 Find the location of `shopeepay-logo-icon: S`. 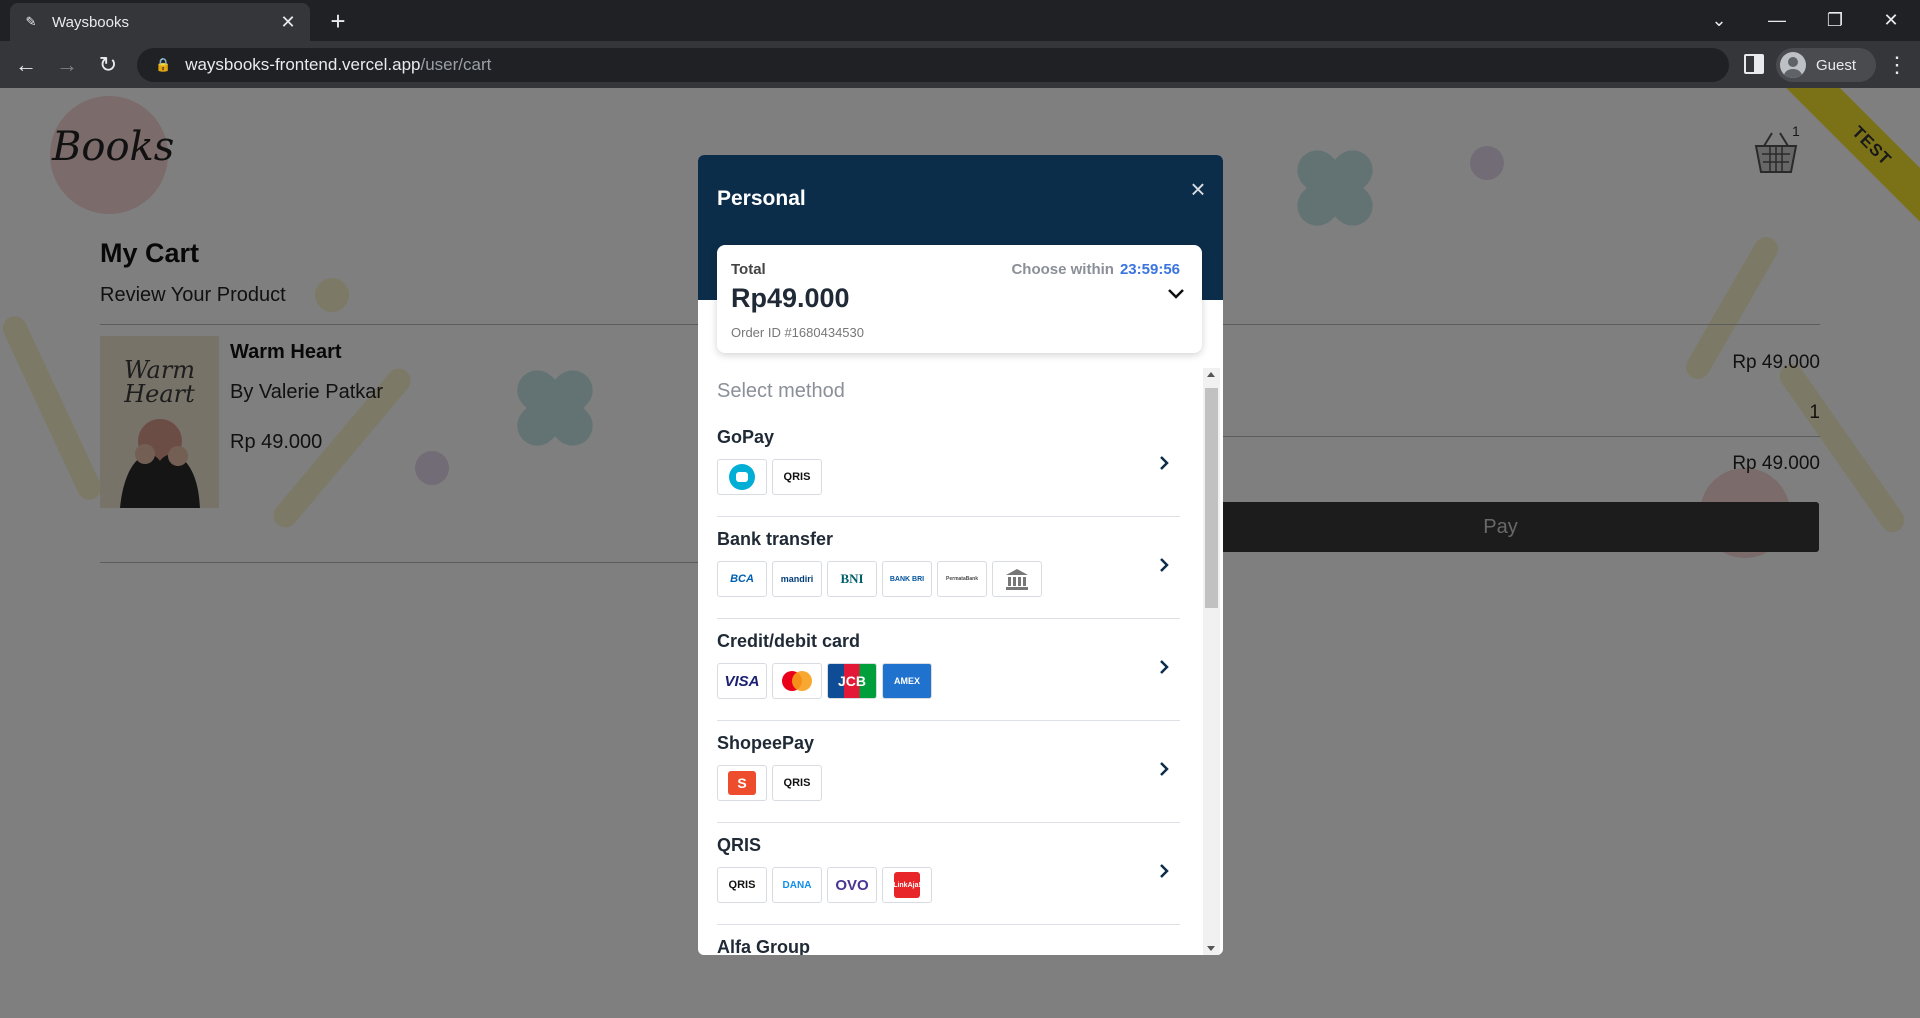

shopeepay-logo-icon: S is located at coordinates (742, 783).